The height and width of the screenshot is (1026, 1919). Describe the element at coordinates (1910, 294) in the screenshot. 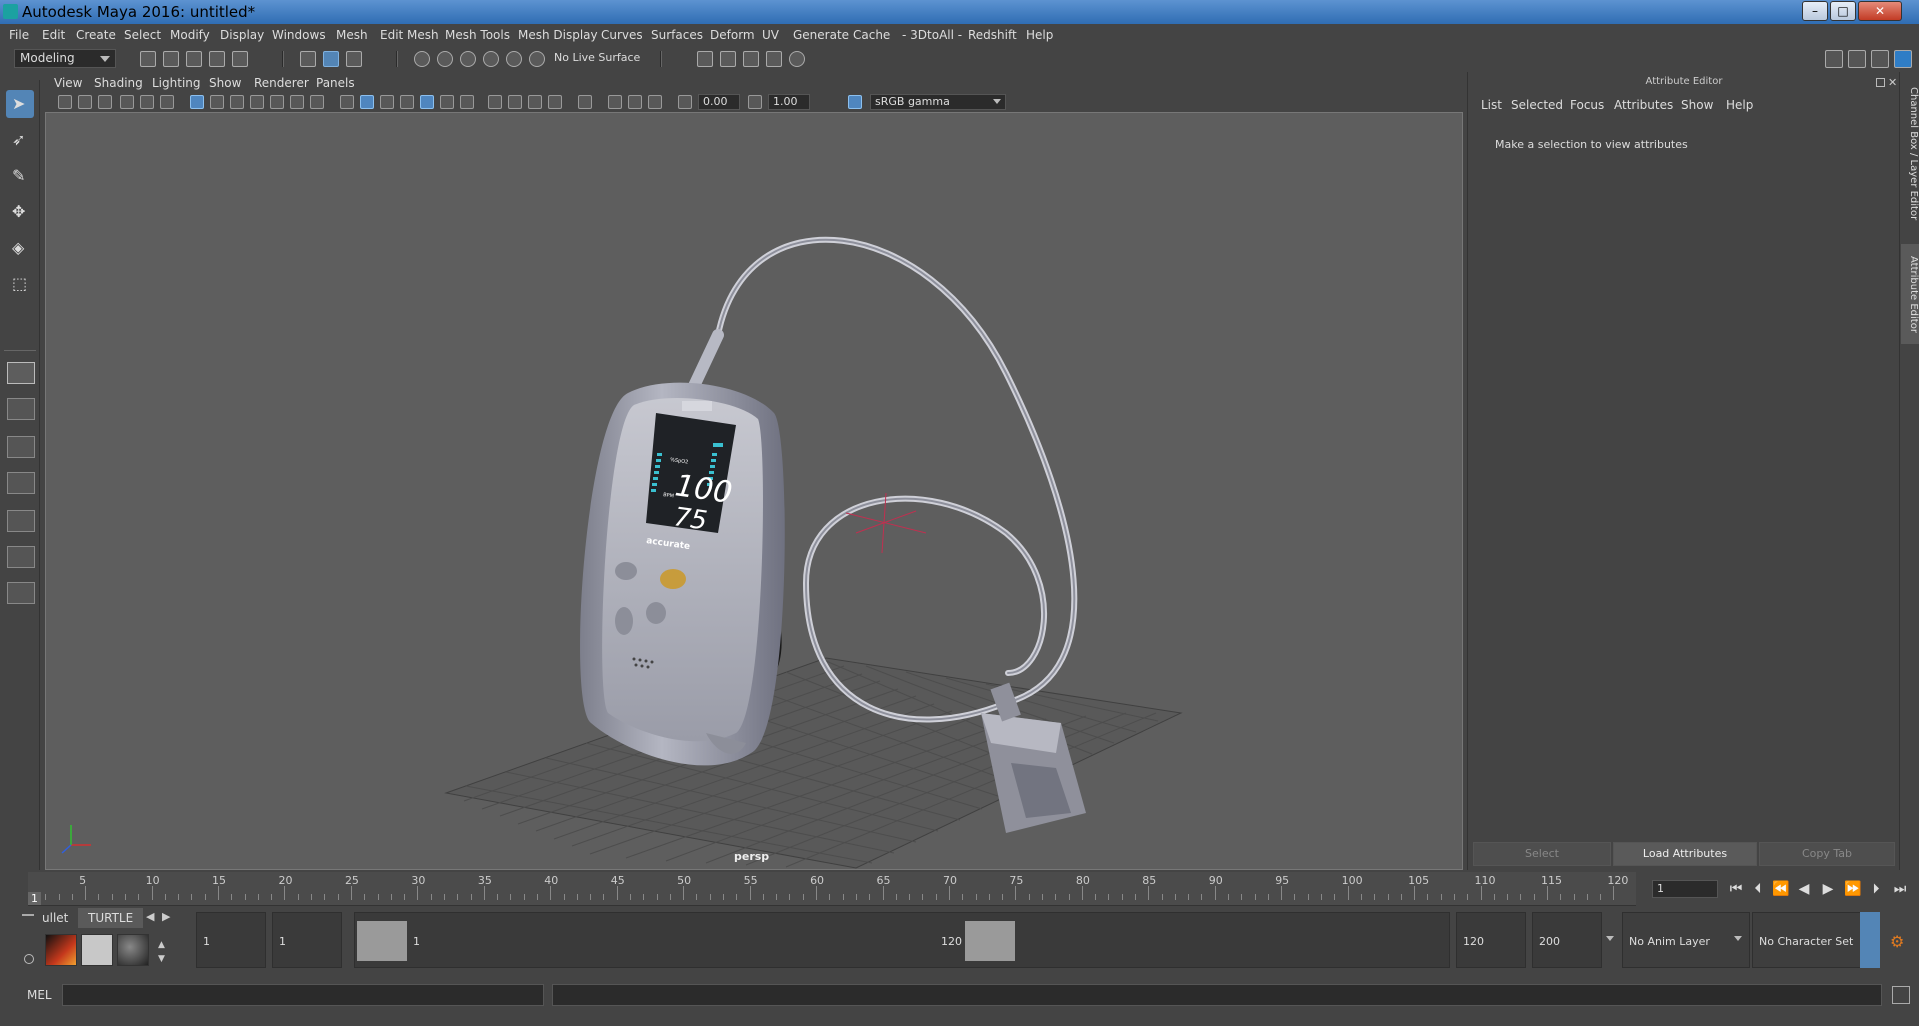

I see `tab-attribute-editor: Attribute Editor` at that location.